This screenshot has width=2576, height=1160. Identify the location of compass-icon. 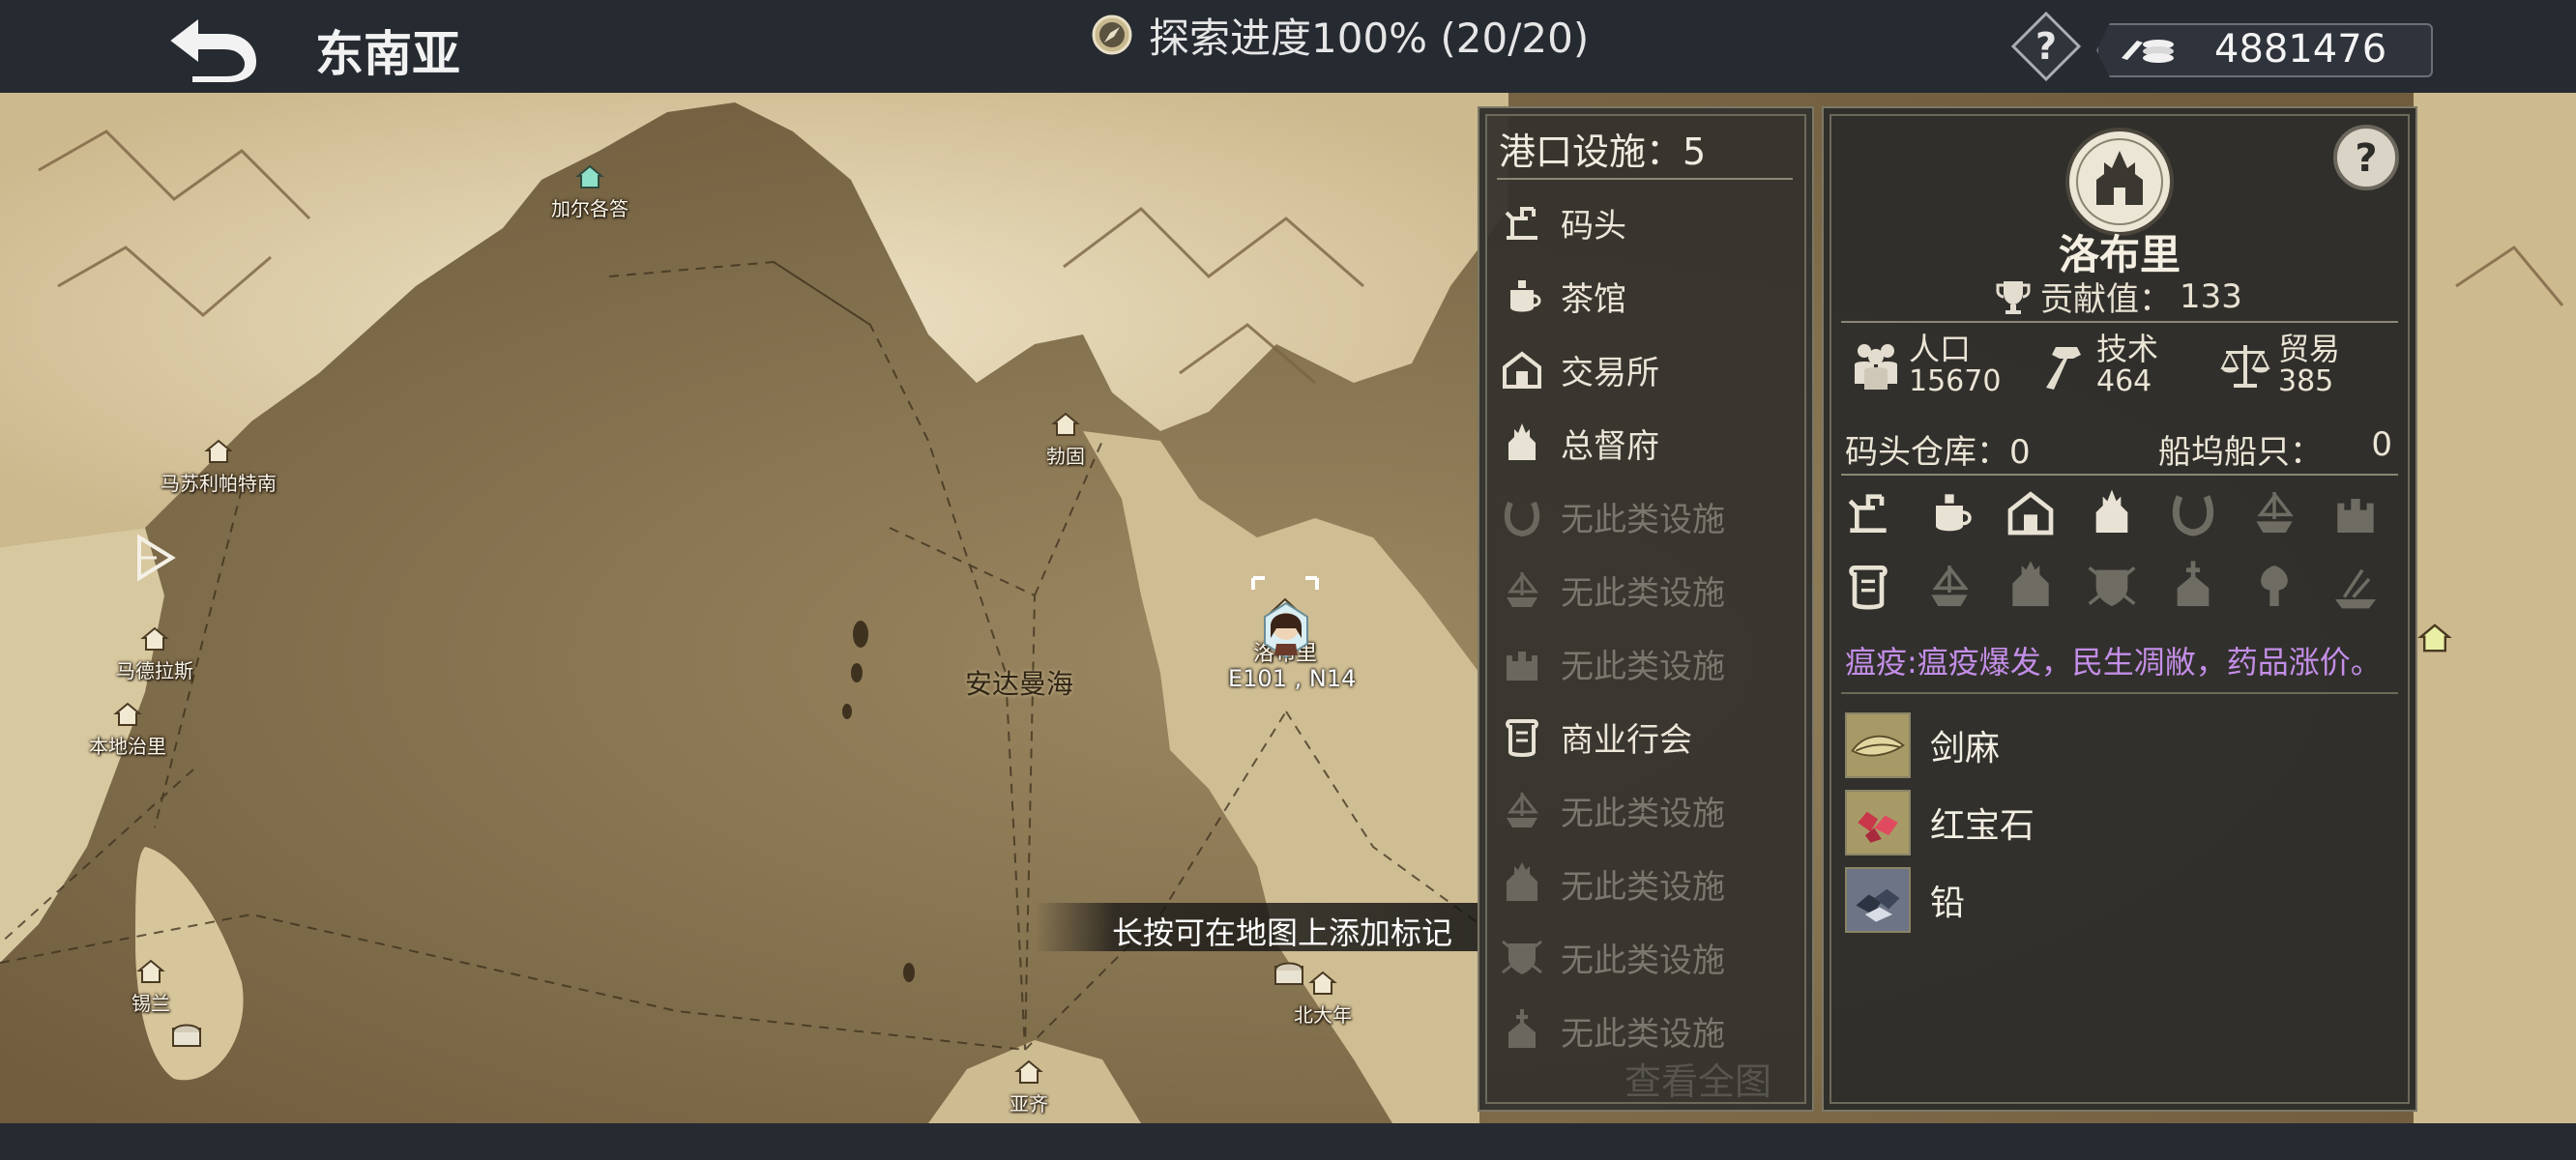
(1112, 34).